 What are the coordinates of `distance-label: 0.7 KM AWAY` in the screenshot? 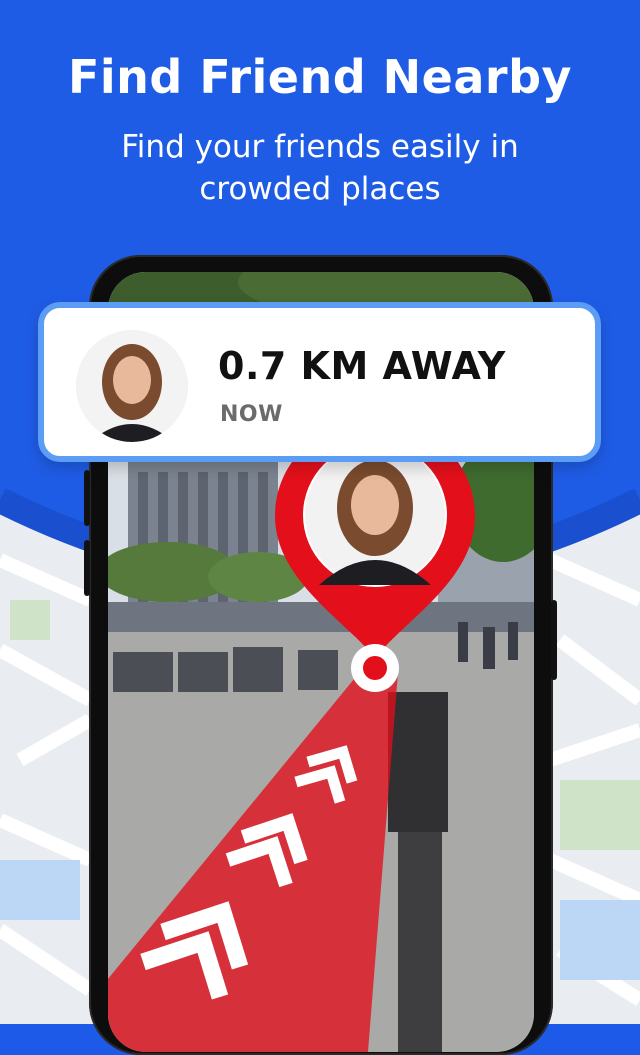 It's located at (362, 366).